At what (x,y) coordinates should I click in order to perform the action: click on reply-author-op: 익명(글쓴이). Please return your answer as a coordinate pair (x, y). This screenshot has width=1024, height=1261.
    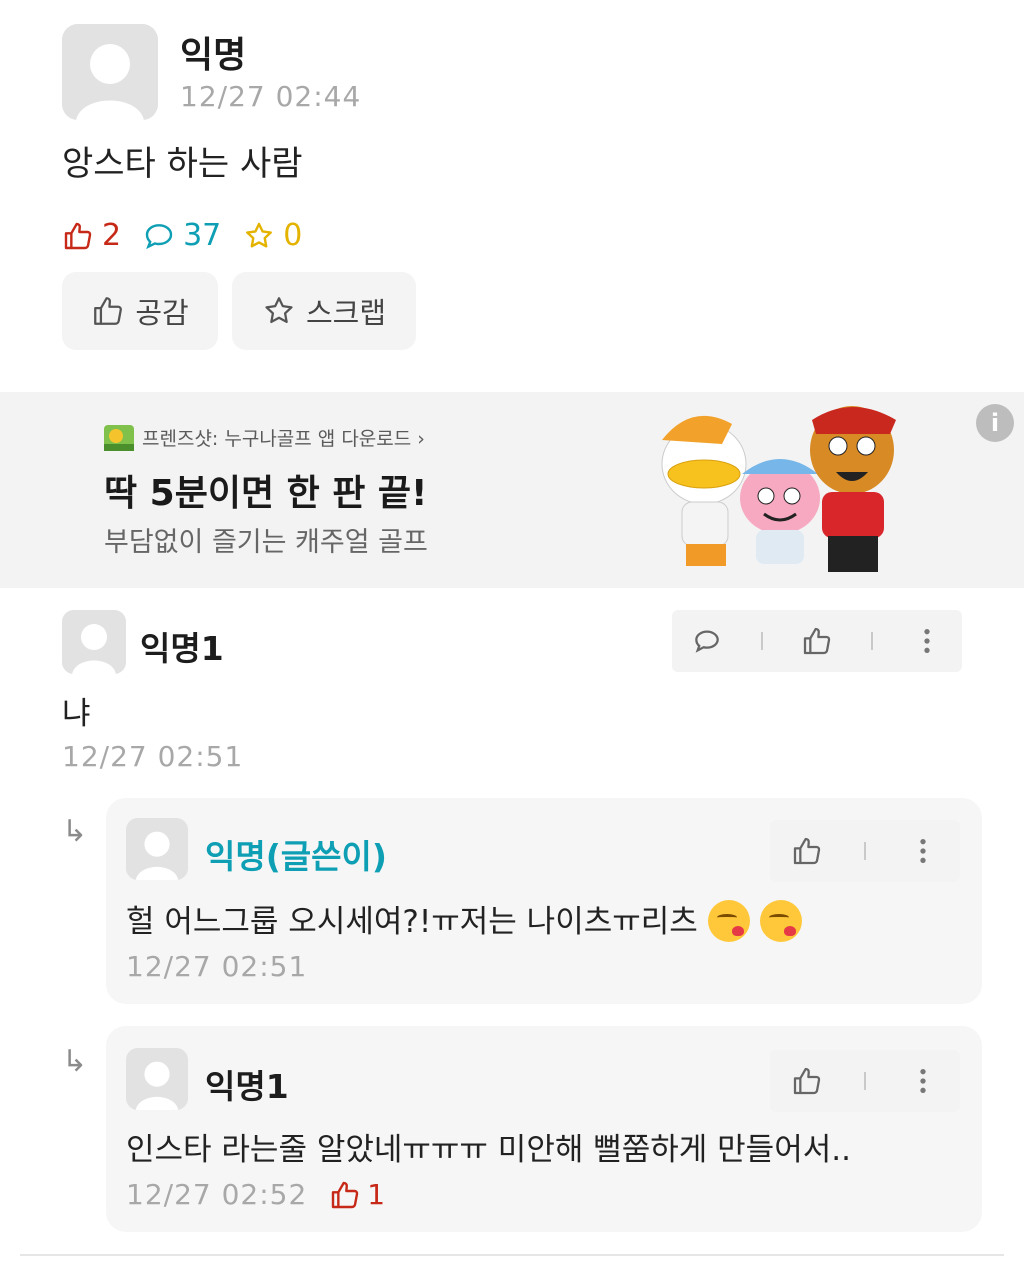
    Looking at the image, I should click on (296, 856).